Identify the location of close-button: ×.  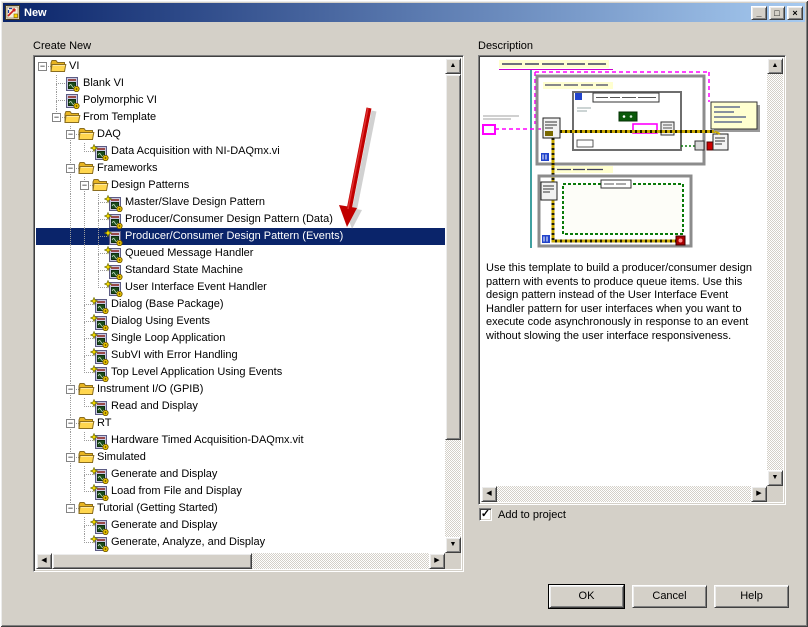
(795, 12).